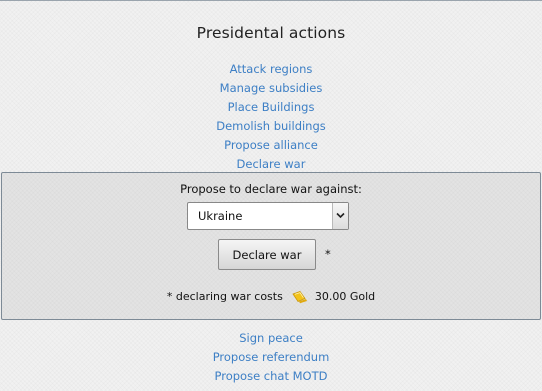  Describe the element at coordinates (271, 126) in the screenshot. I see `demolish-buildings-link: Demolish buildings` at that location.